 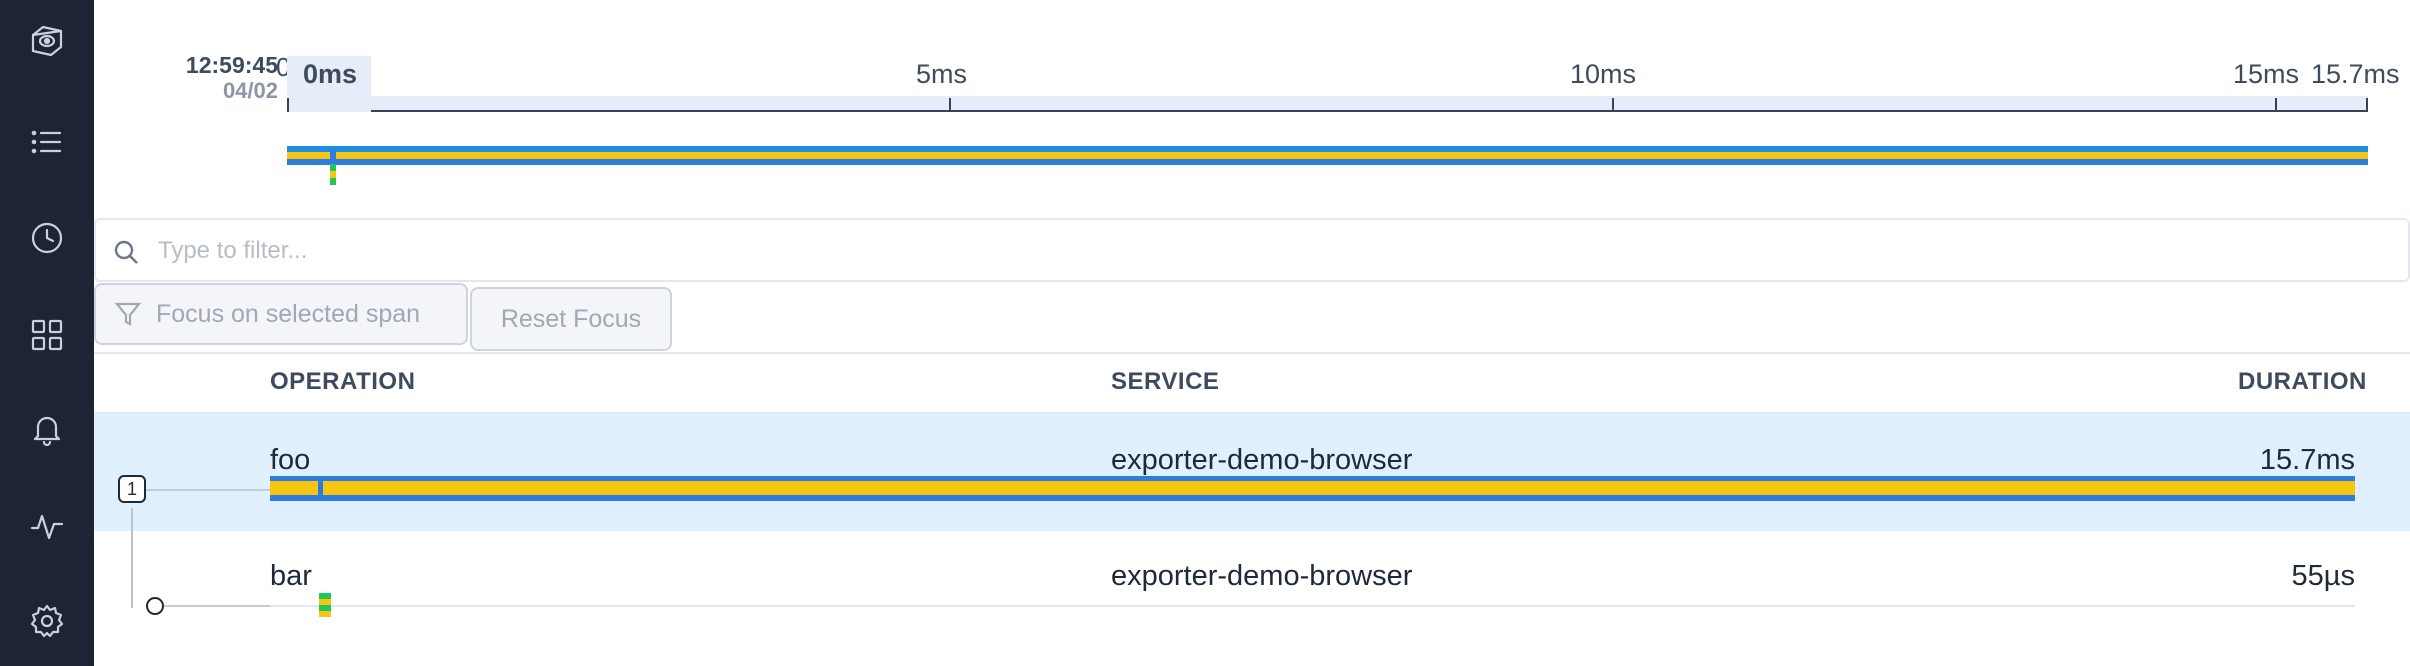 What do you see at coordinates (291, 576) in the screenshot?
I see `span-operation: bar` at bounding box center [291, 576].